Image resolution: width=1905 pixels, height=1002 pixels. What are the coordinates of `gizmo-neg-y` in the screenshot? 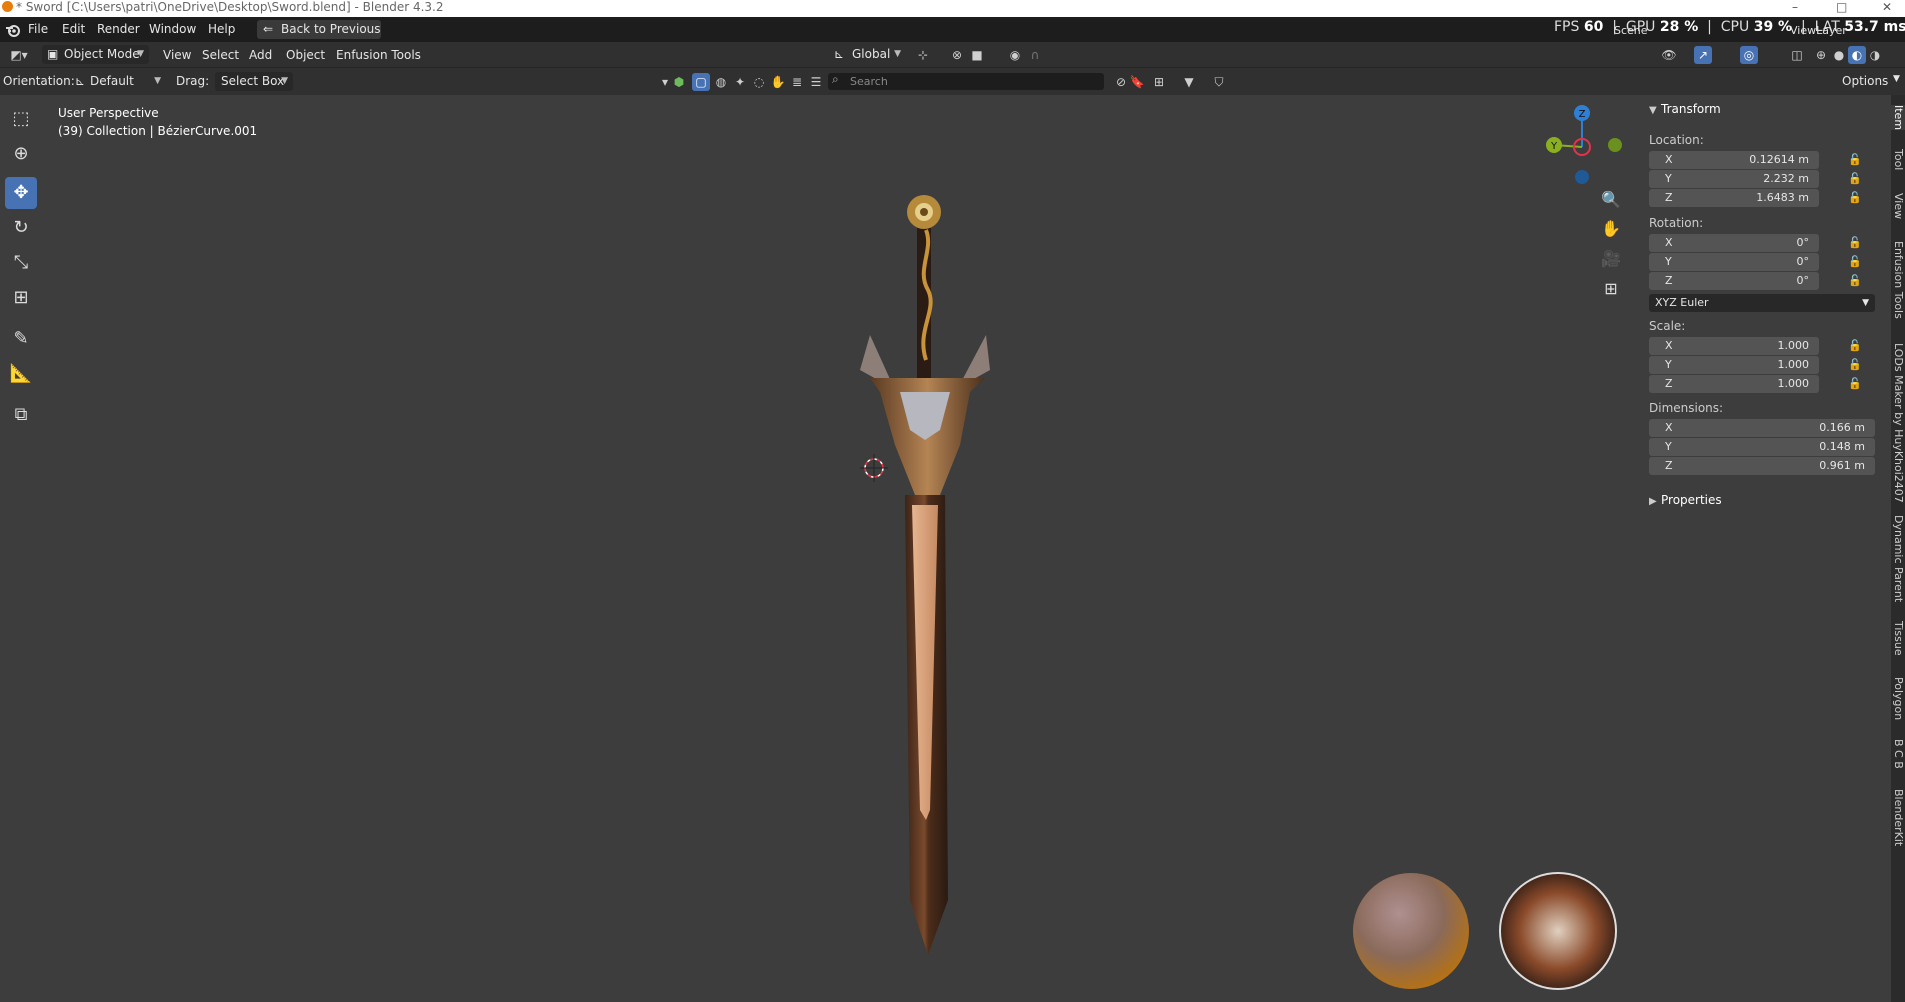 It's located at (1615, 145).